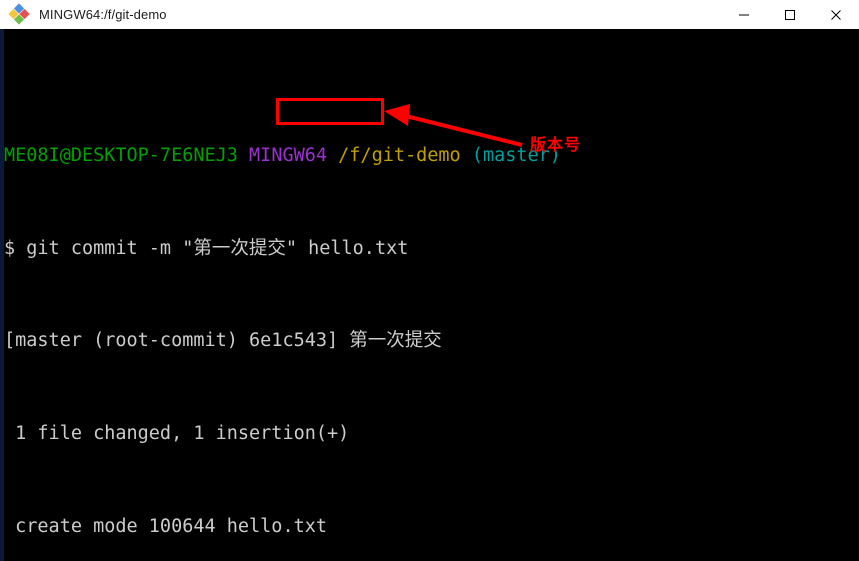 The width and height of the screenshot is (859, 561). Describe the element at coordinates (556, 144) in the screenshot. I see `annotation-label: 版本号` at that location.